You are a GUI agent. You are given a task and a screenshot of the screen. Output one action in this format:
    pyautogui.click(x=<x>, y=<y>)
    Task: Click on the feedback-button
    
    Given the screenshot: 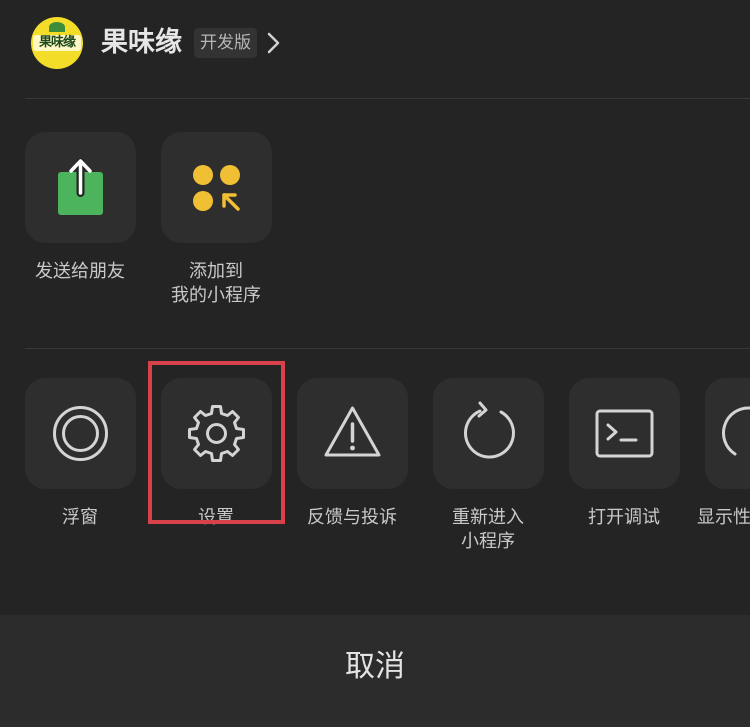 What is the action you would take?
    pyautogui.click(x=352, y=433)
    